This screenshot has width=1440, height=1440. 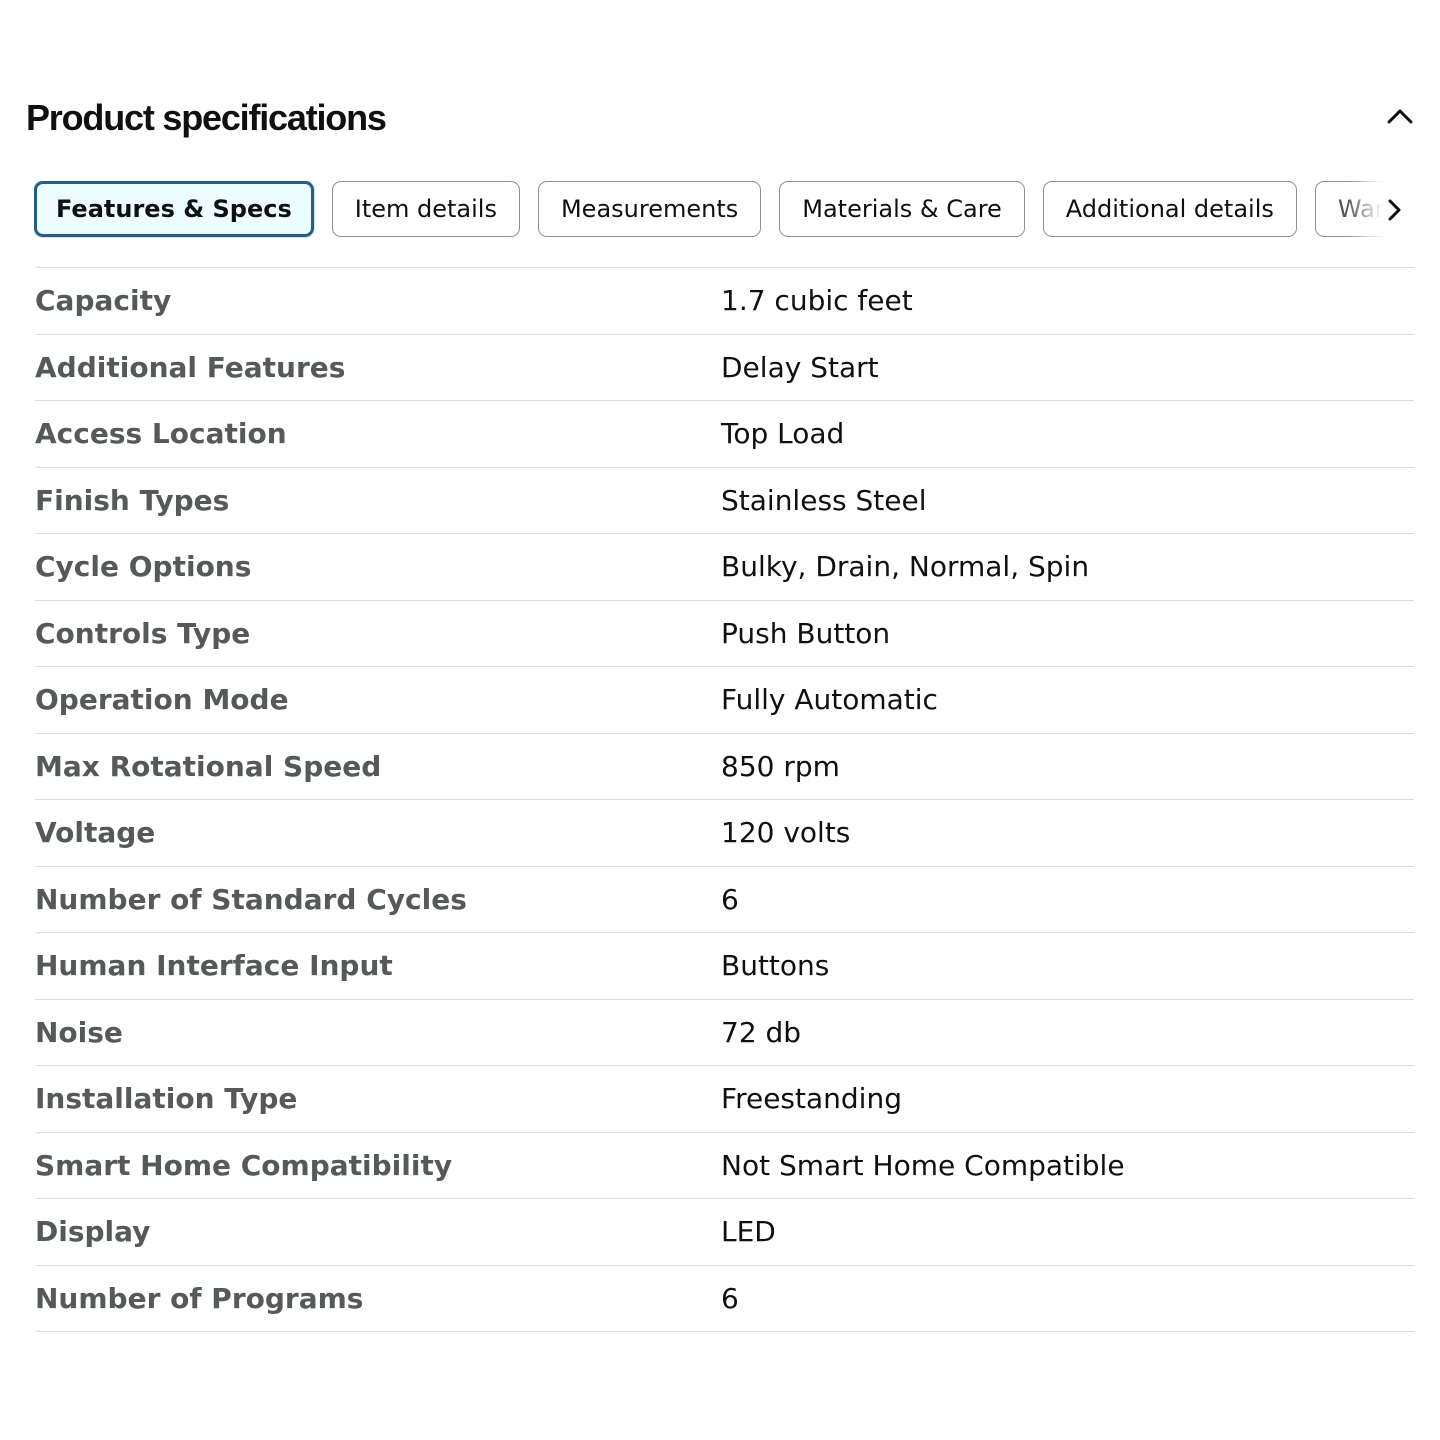 I want to click on spec-row: Access Location Top Load, so click(x=724, y=434).